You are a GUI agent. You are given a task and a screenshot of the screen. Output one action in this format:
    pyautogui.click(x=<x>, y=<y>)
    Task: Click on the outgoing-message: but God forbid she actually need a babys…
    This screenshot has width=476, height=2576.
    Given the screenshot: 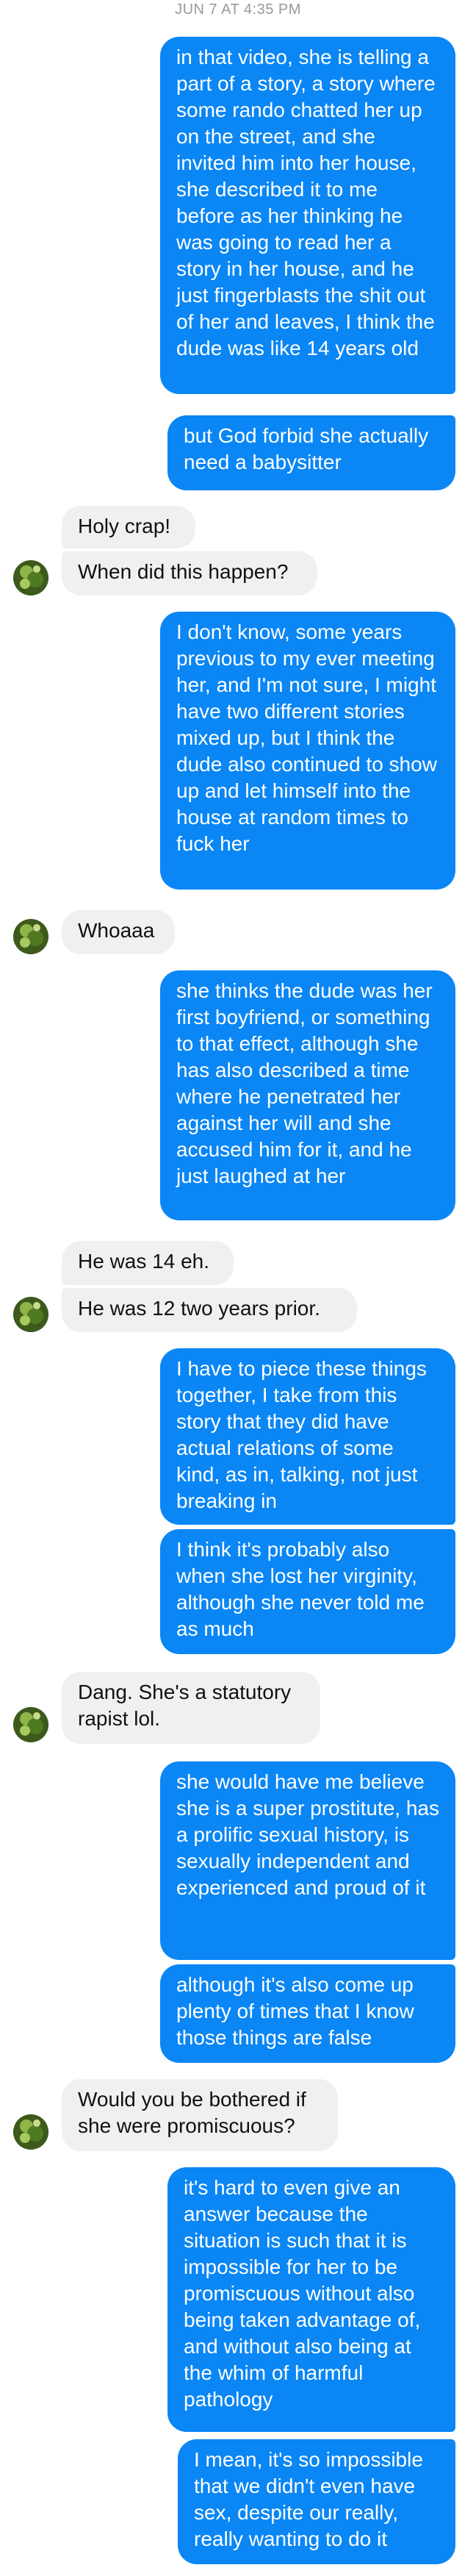 What is the action you would take?
    pyautogui.click(x=311, y=453)
    